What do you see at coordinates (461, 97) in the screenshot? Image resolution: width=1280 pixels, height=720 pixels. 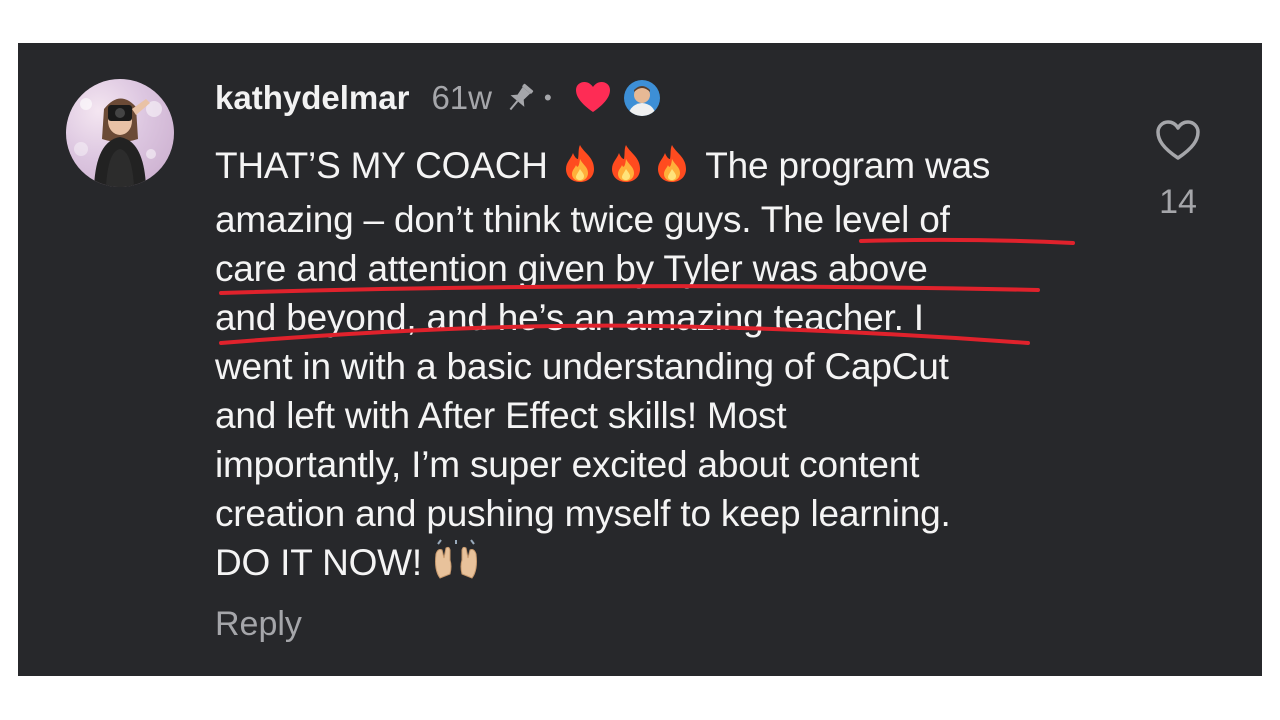 I see `timestamp: 61w` at bounding box center [461, 97].